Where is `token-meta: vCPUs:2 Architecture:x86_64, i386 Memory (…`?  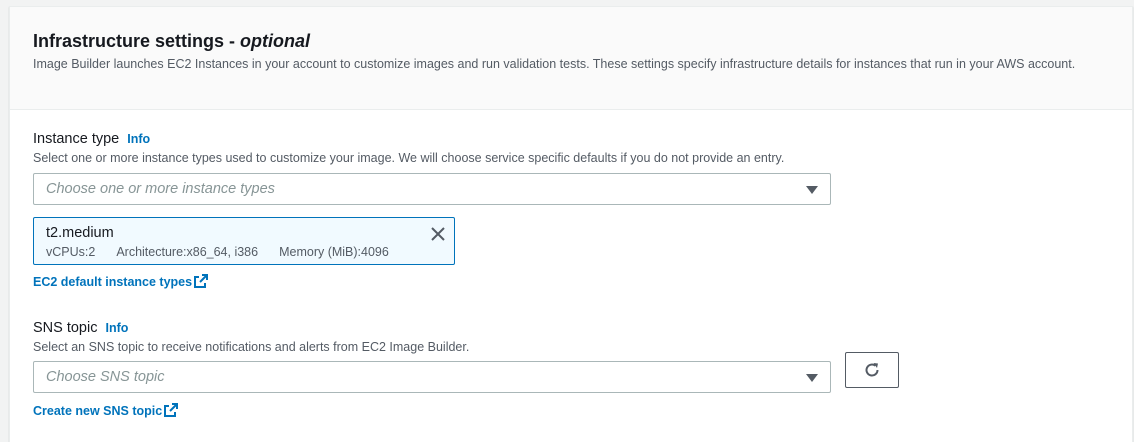
token-meta: vCPUs:2 Architecture:x86_64, i386 Memory (… is located at coordinates (228, 252).